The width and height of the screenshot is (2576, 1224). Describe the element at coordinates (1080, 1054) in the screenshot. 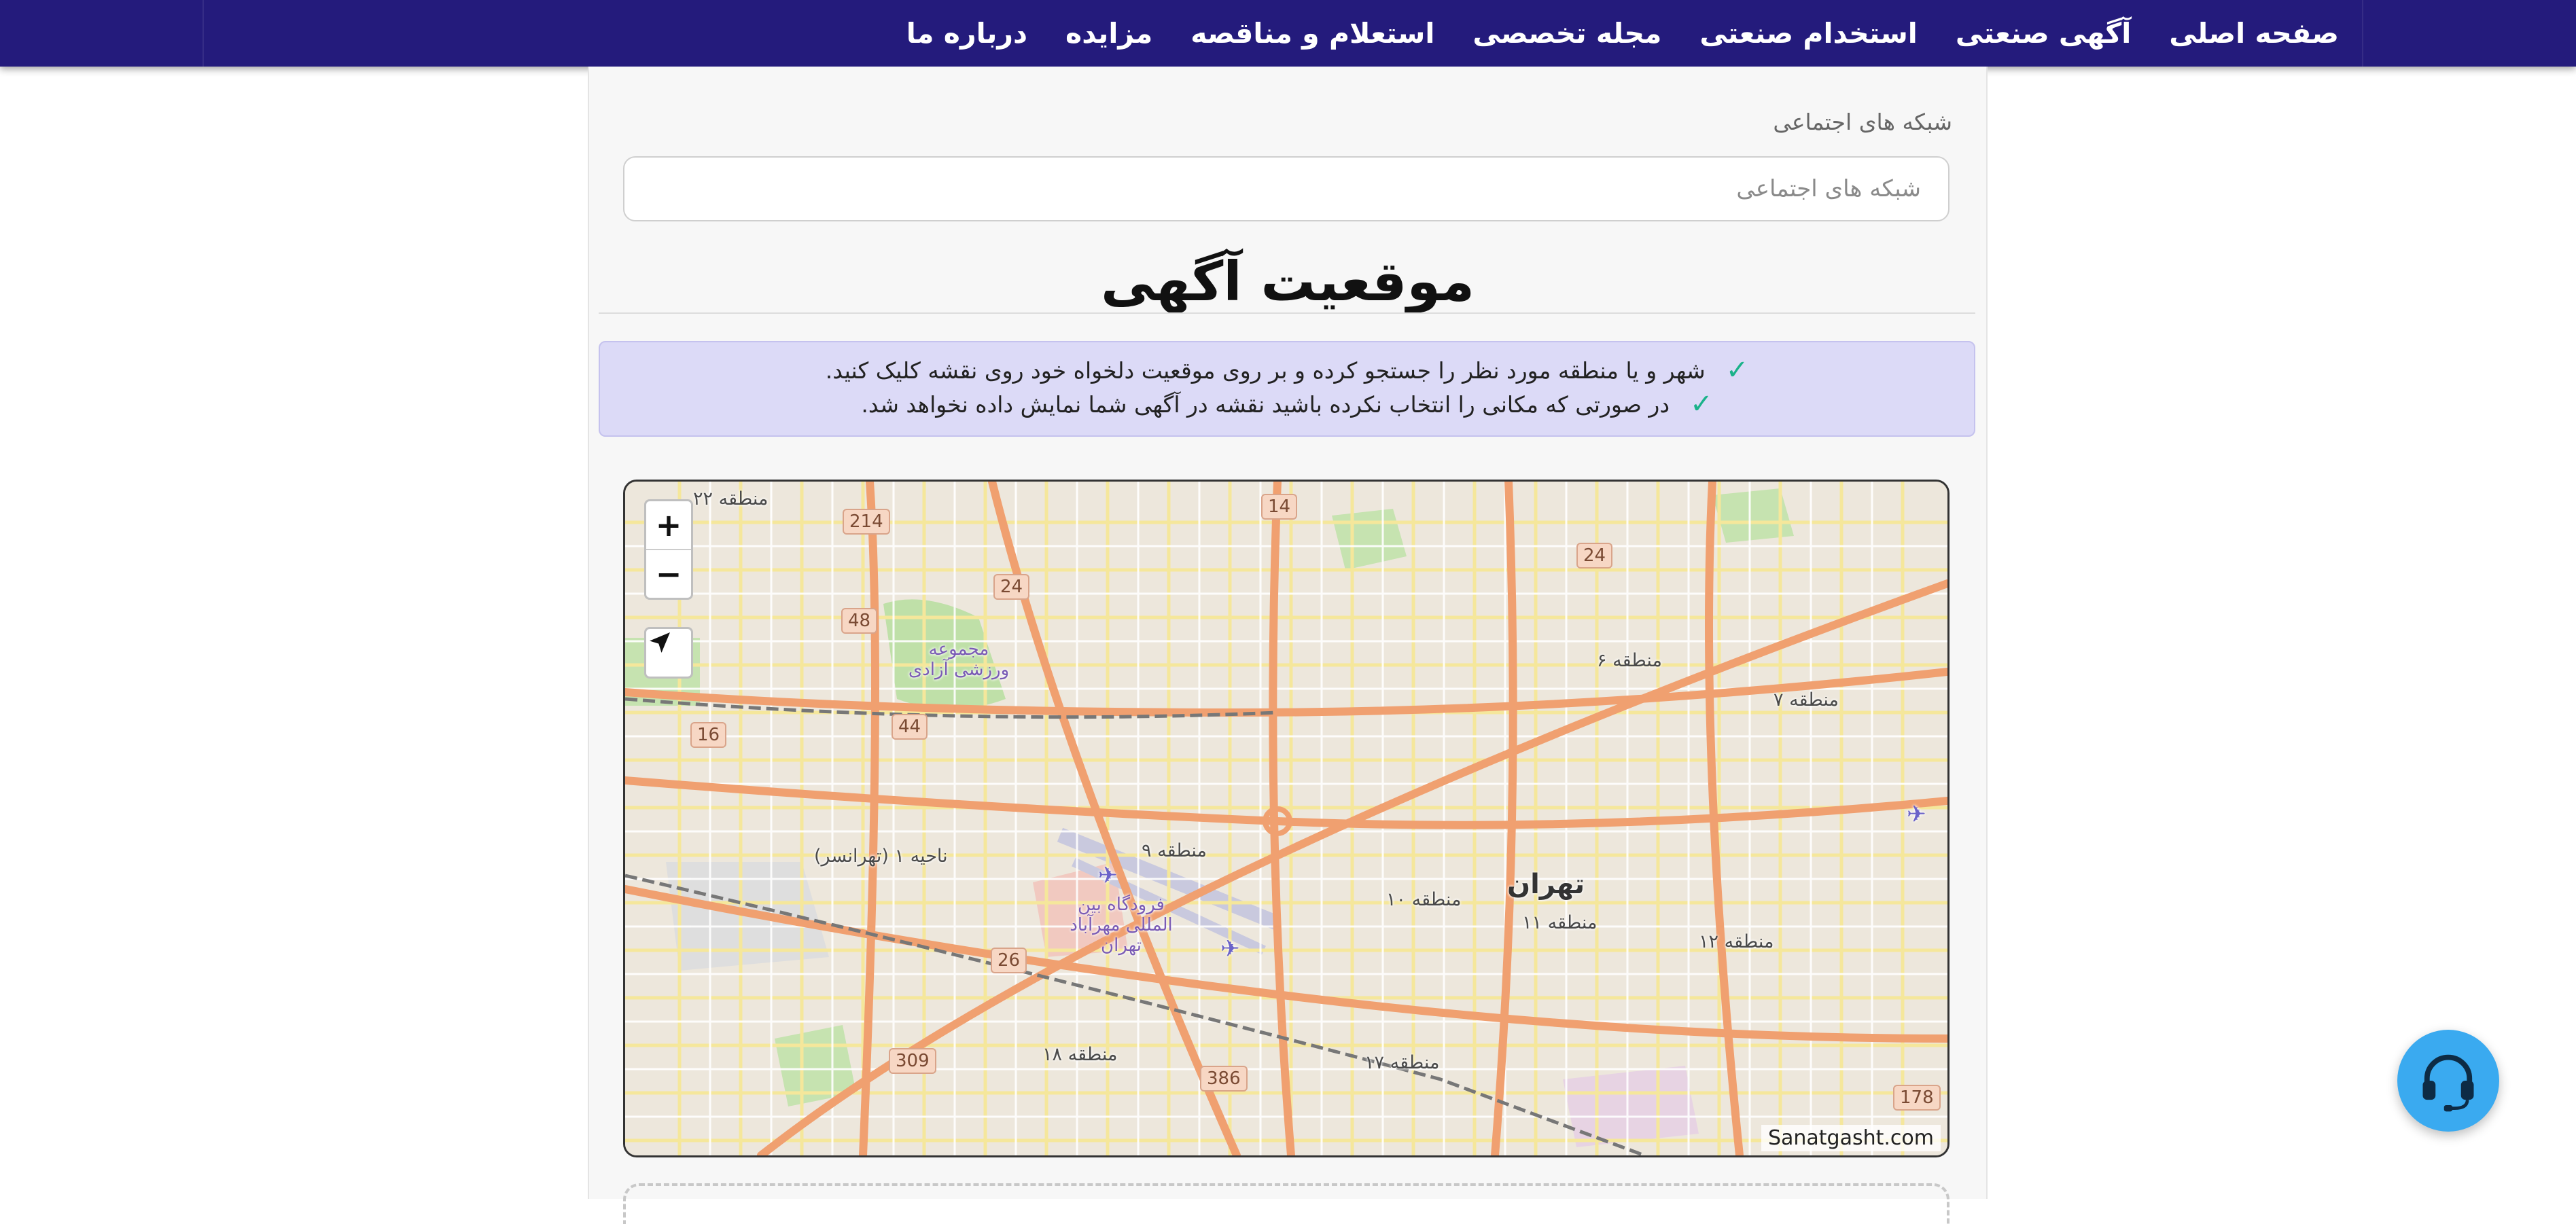

I see `map-district-label: منطقه ۱۸` at that location.